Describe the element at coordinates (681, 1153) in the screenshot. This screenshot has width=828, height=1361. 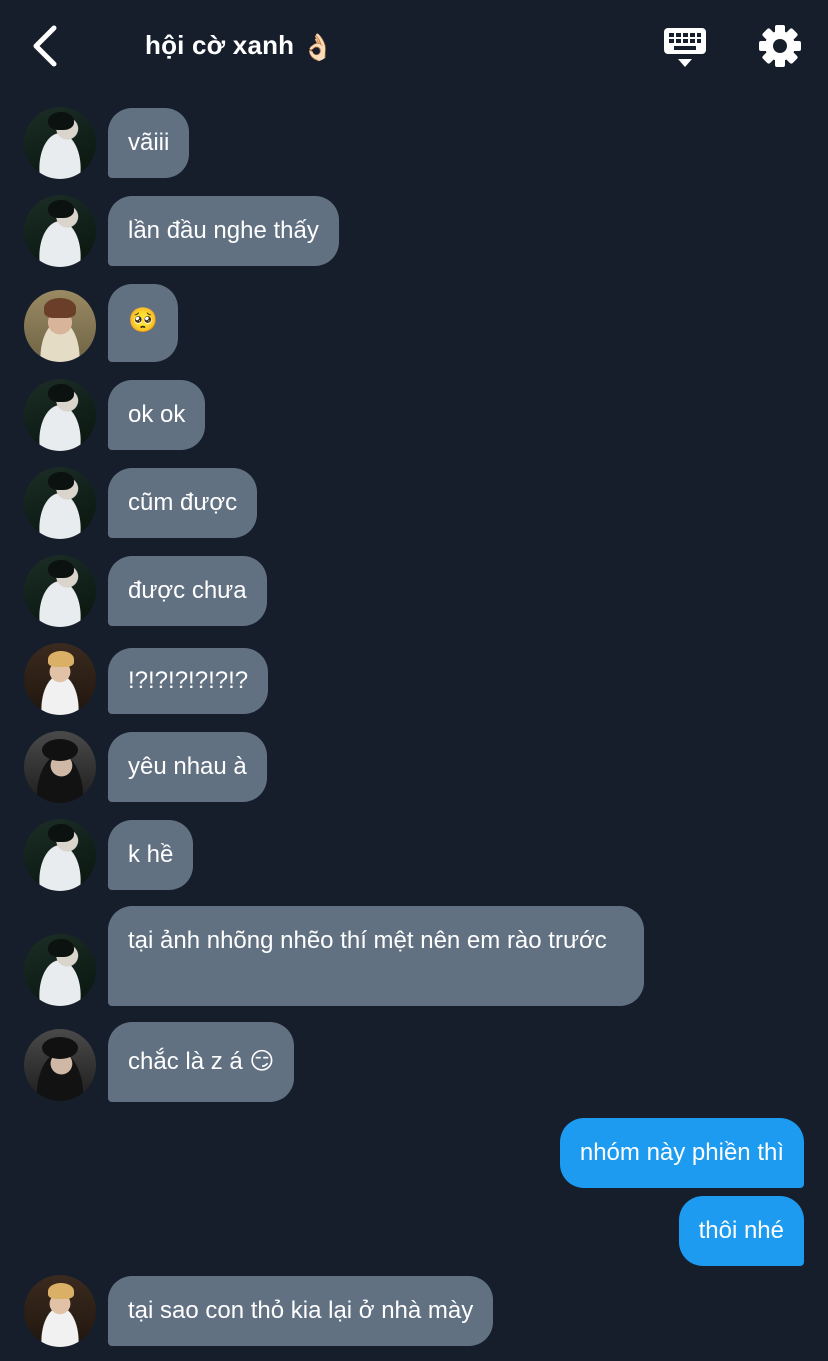
I see `my-message-bubble: nhóm này phiền thì` at that location.